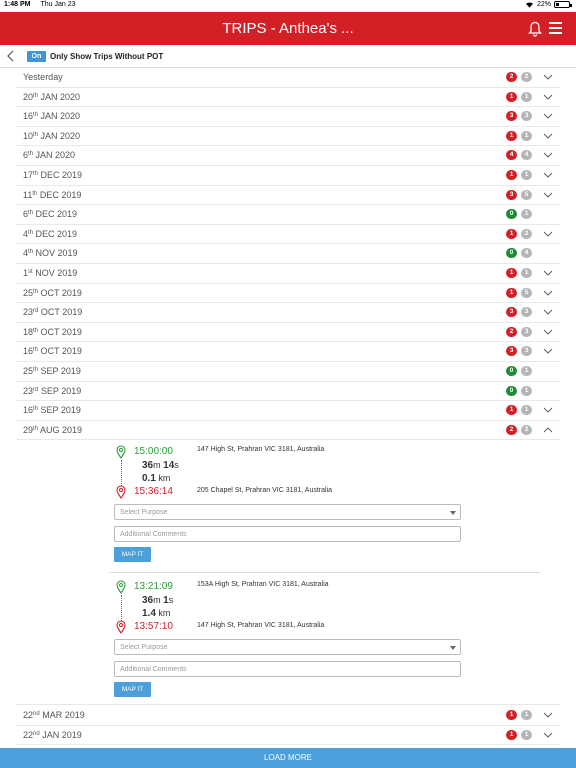  What do you see at coordinates (153, 451) in the screenshot?
I see `trip-start-time: 15:00:00` at bounding box center [153, 451].